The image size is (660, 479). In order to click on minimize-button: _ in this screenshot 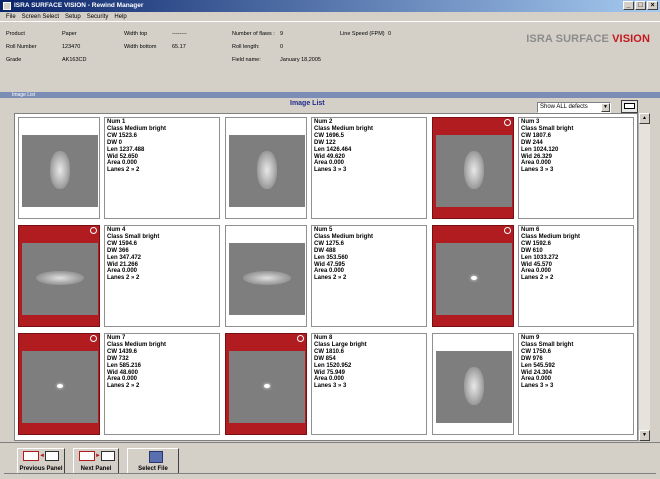, I will do `click(628, 5)`.